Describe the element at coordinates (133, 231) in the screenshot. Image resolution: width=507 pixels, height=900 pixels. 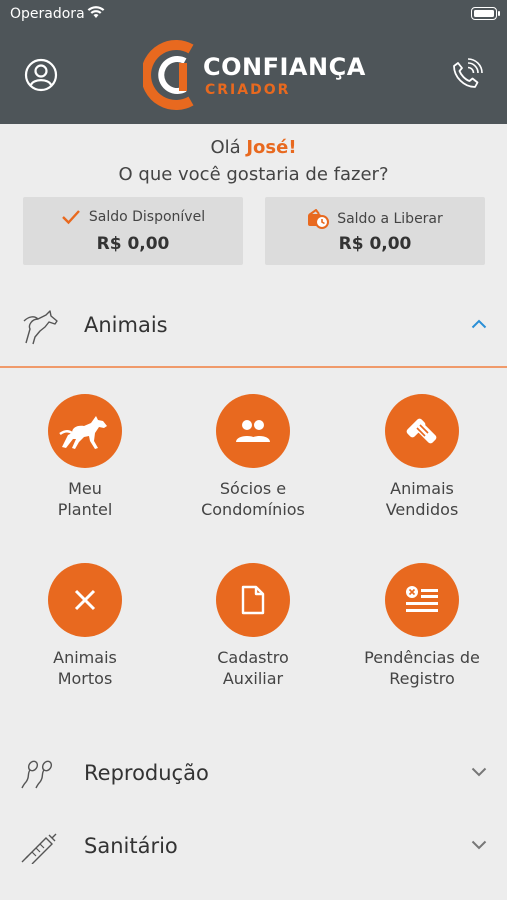
I see `balance-card-available: Saldo Disponível R$ 0,00` at that location.